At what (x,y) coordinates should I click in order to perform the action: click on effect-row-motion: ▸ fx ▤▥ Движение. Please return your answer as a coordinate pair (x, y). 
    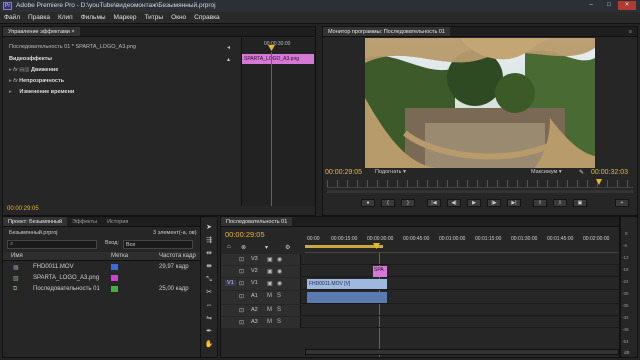
    Looking at the image, I should click on (33, 71).